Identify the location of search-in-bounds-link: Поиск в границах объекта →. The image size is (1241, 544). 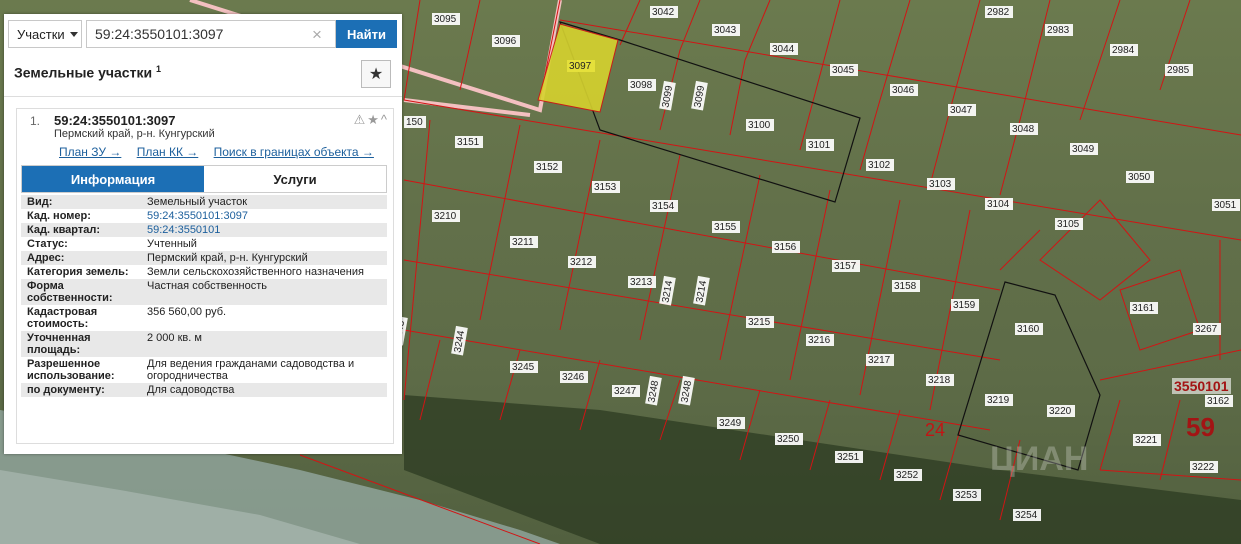
(294, 152).